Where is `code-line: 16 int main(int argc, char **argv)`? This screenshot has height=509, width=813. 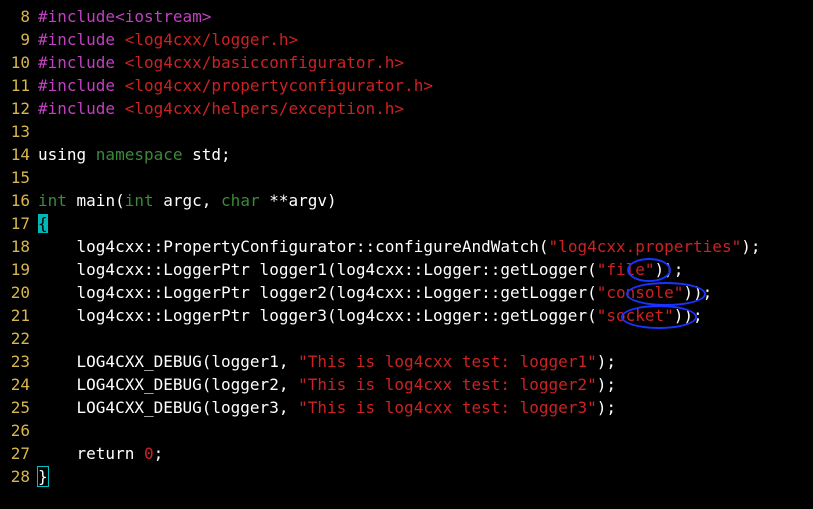 code-line: 16 int main(int argc, char **argv) is located at coordinates (406, 200).